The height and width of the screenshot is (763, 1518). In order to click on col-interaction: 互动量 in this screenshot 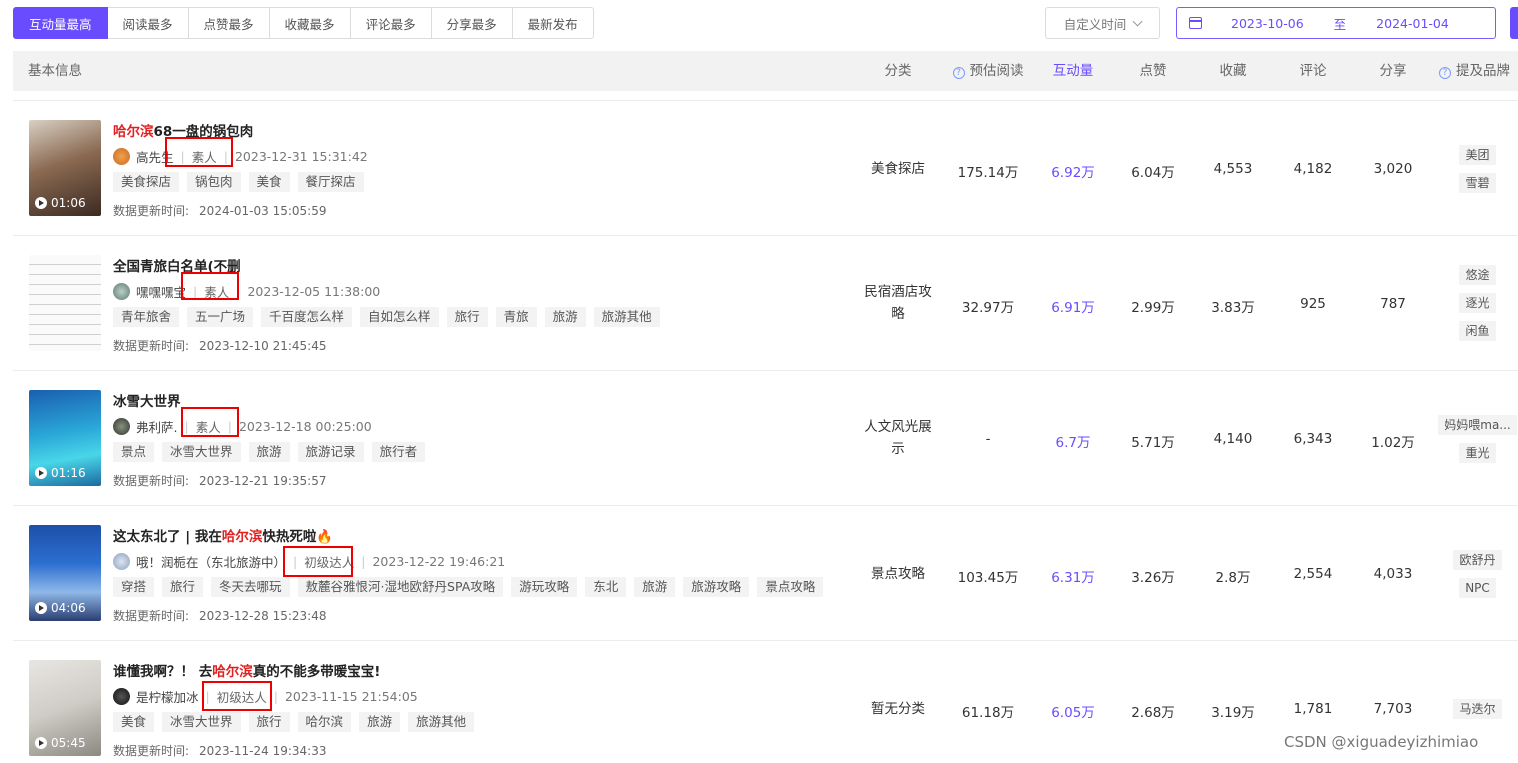, I will do `click(1073, 71)`.